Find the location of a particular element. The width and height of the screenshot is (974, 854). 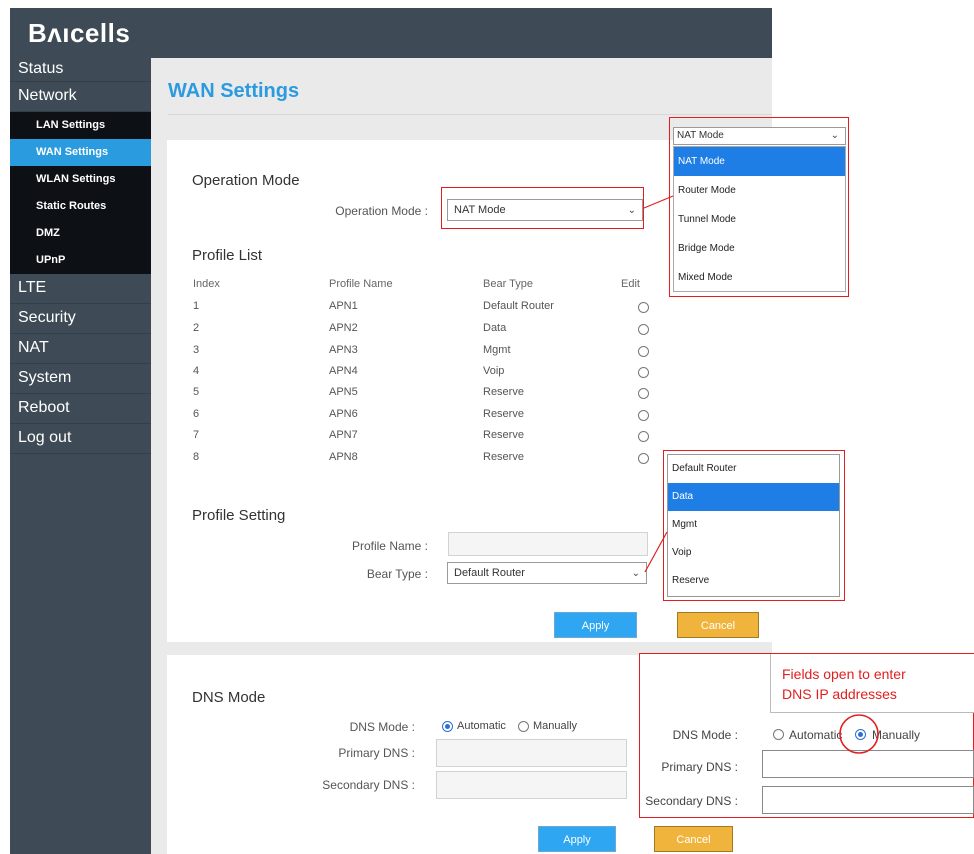

sidebar-subitem-dmz: DMZ is located at coordinates (80, 233).